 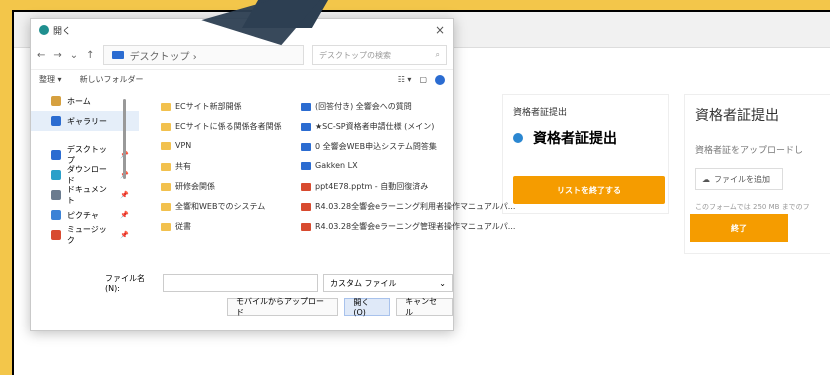 What do you see at coordinates (355, 55) in the screenshot?
I see `search-placeholder: デスクトップの検索` at bounding box center [355, 55].